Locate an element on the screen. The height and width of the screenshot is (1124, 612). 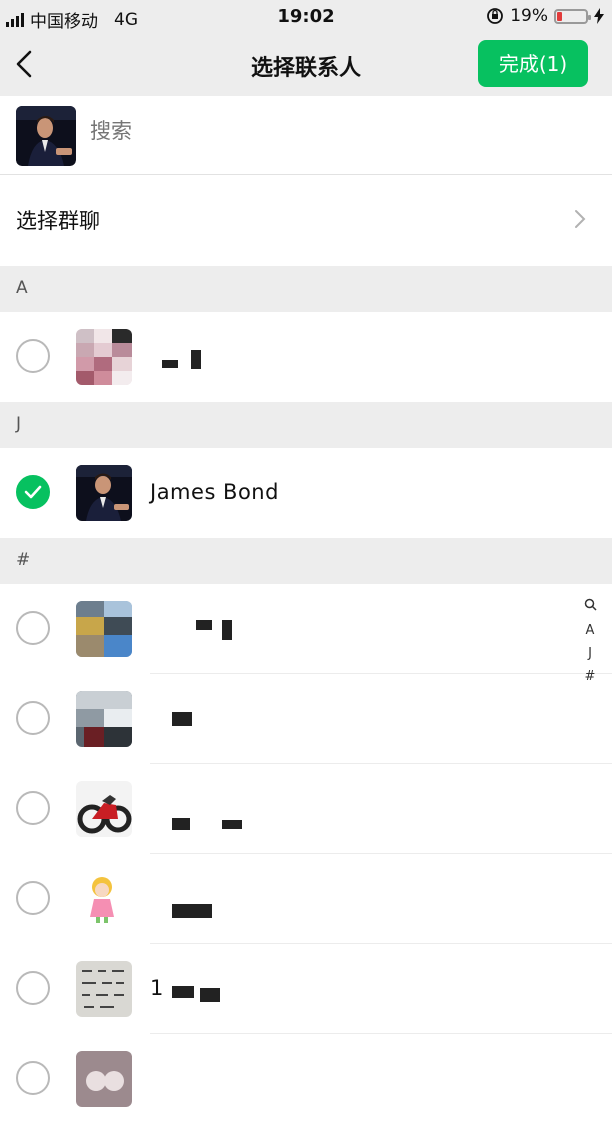
select-group-chat-label: 选择群聊 is located at coordinates (58, 221).